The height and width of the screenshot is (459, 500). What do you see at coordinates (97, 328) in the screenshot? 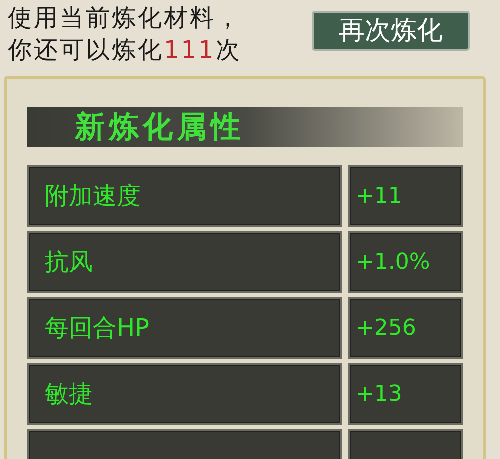
I see `attribute-name: 每回合HP` at bounding box center [97, 328].